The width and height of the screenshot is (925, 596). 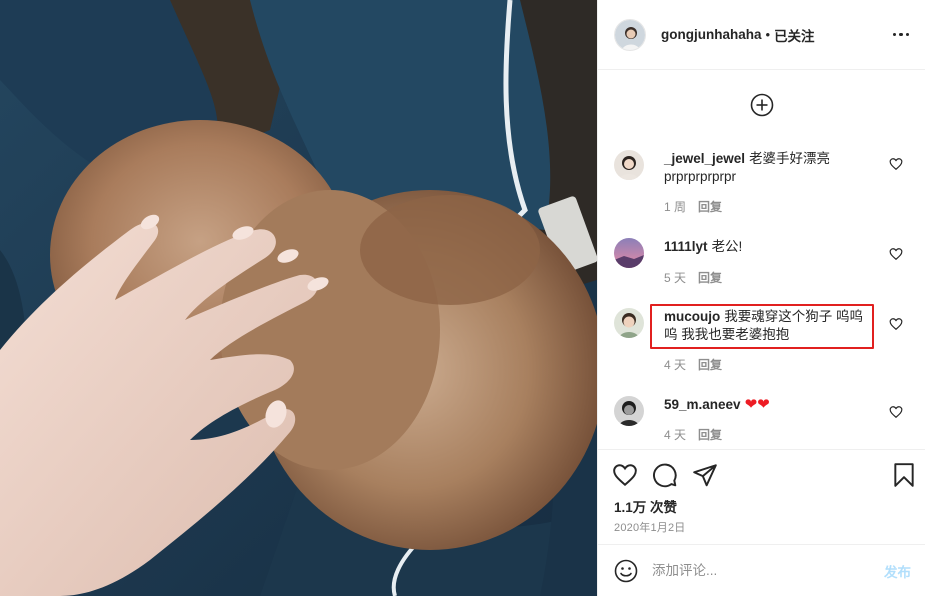 What do you see at coordinates (897, 571) in the screenshot?
I see `post-comment-button: 发布` at bounding box center [897, 571].